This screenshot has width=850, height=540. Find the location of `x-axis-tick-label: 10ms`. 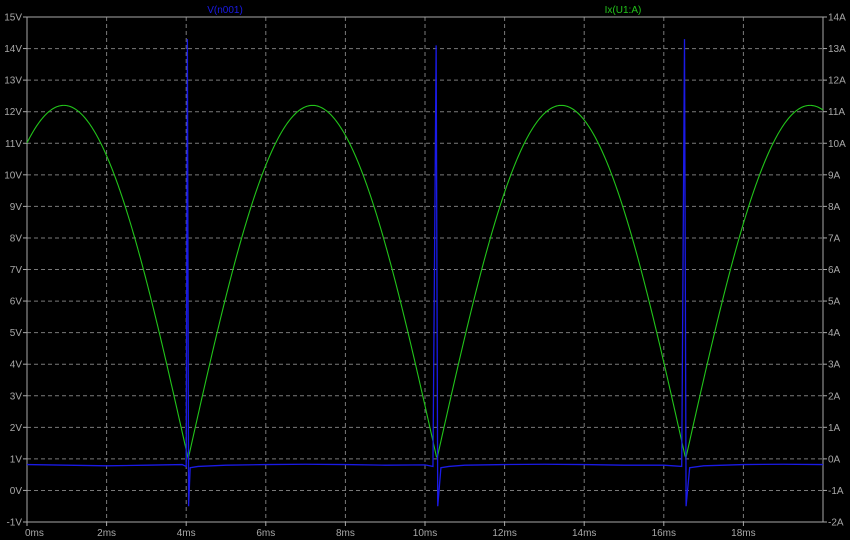

x-axis-tick-label: 10ms is located at coordinates (425, 533).